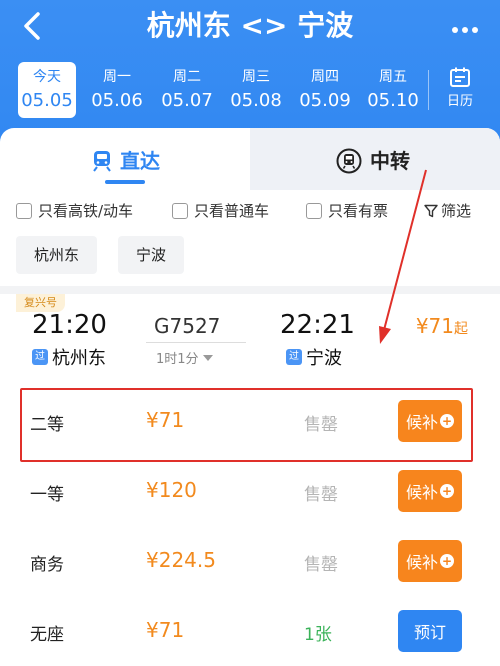 Image resolution: width=500 pixels, height=666 pixels. I want to click on filter-high-speed: 只看高铁/动车, so click(74, 210).